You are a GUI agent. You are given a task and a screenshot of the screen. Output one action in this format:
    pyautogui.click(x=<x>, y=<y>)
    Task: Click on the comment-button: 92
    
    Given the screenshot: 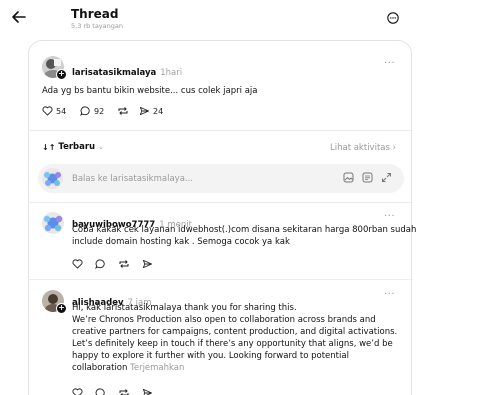 What is the action you would take?
    pyautogui.click(x=92, y=111)
    